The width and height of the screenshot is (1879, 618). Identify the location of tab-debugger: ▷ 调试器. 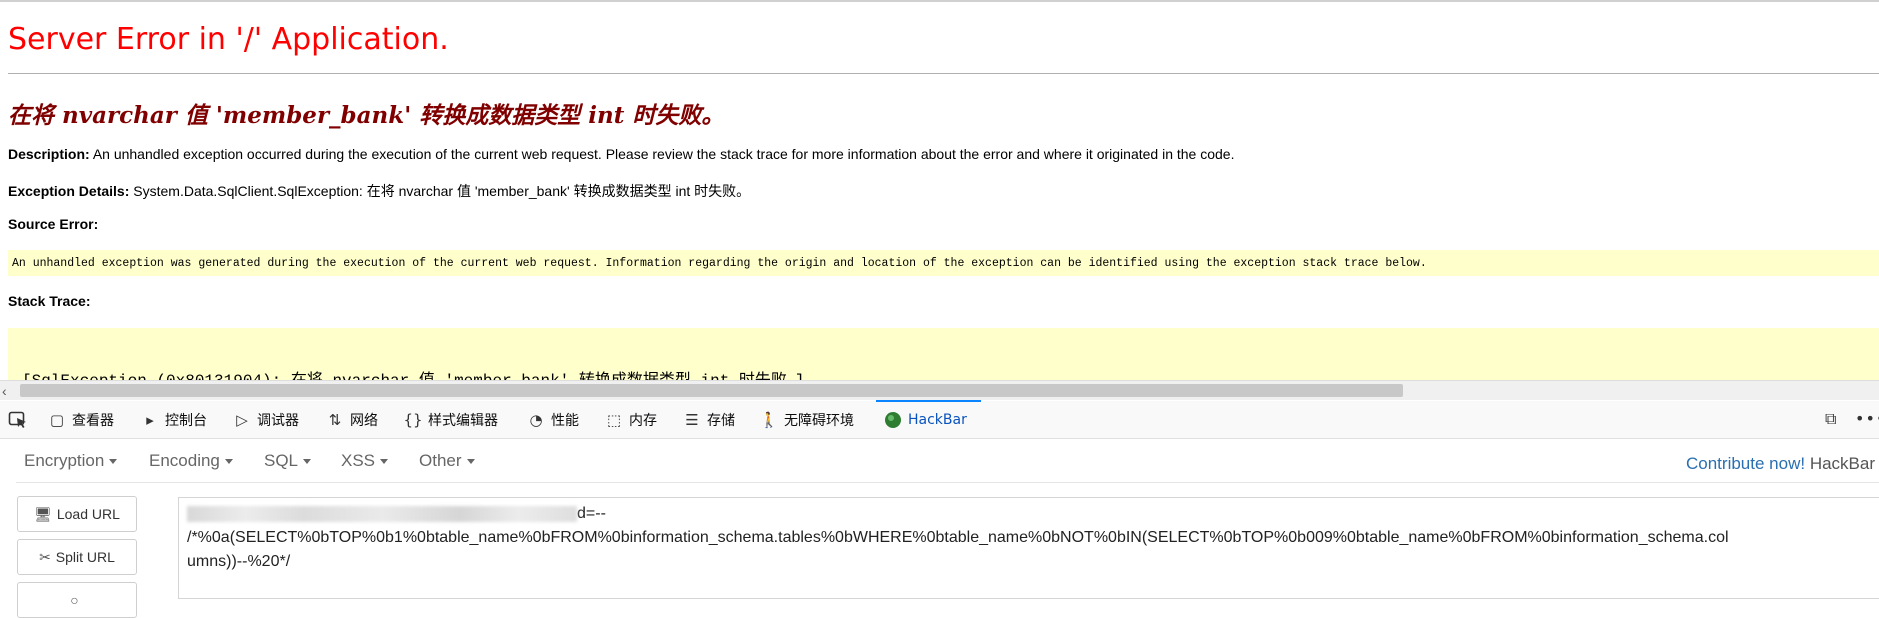
(266, 419).